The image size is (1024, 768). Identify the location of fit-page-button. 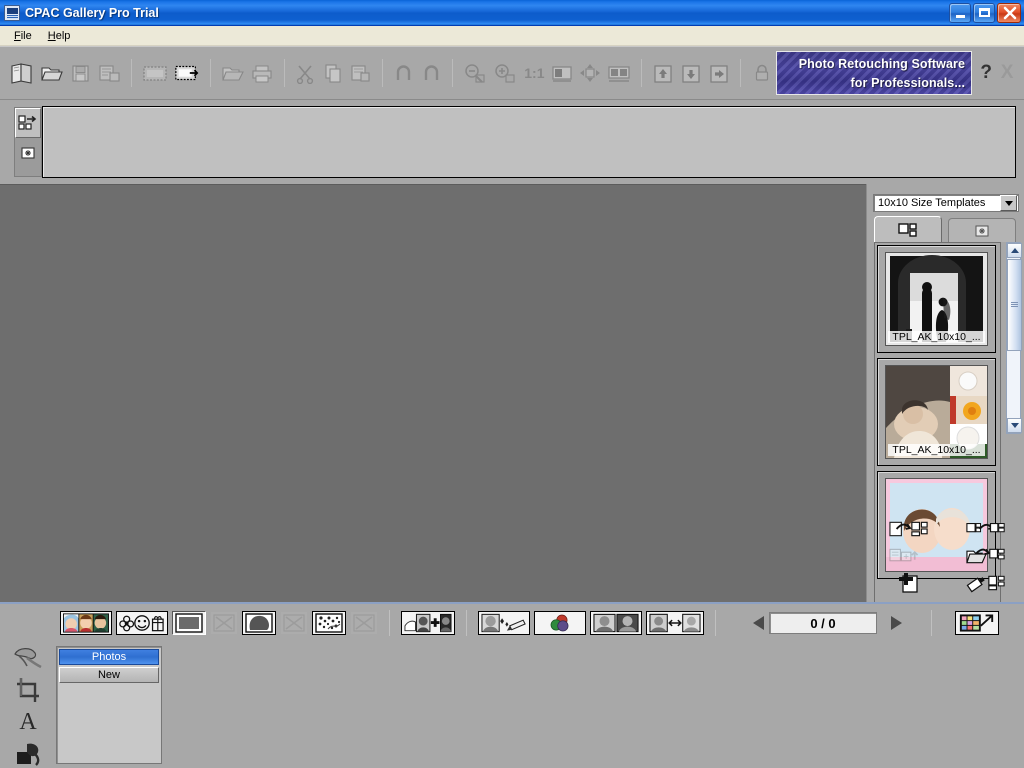
(562, 73).